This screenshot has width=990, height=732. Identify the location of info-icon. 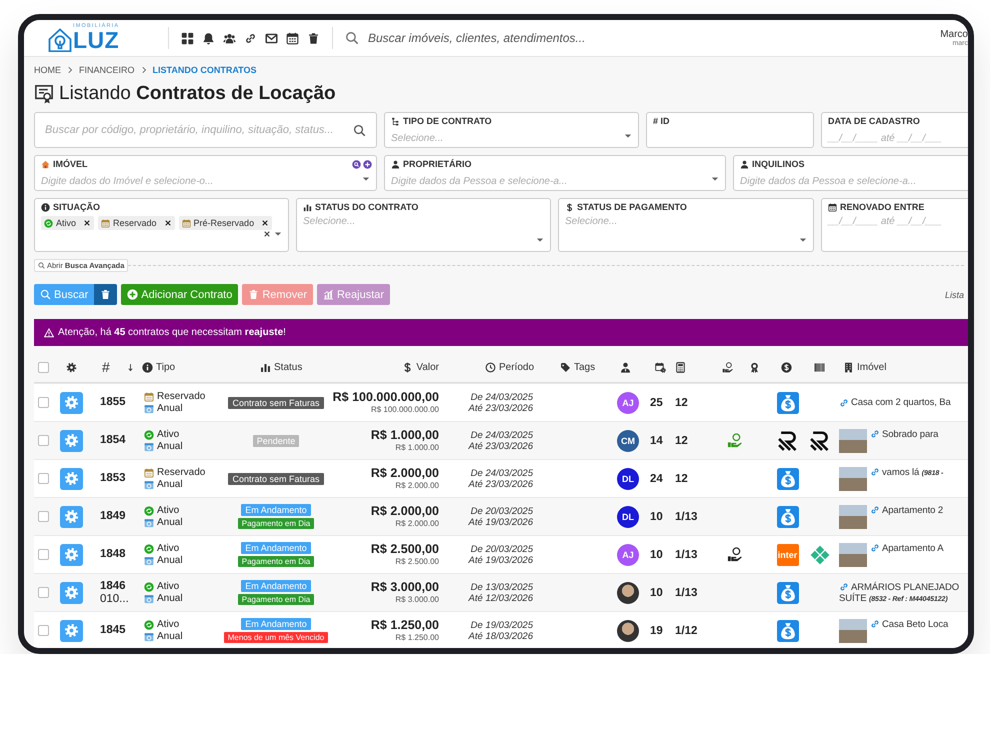
(45, 207).